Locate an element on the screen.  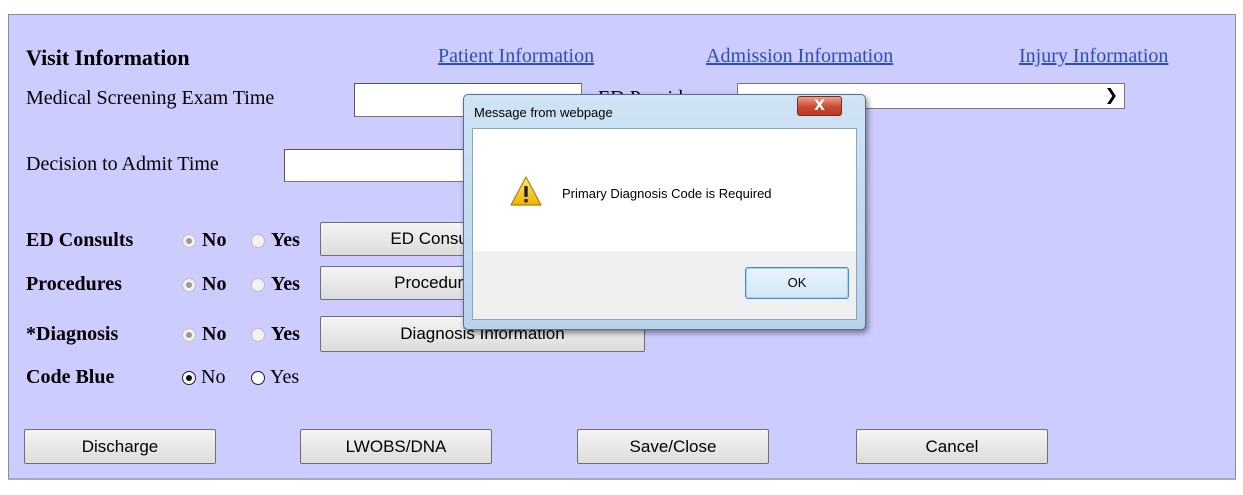
link-admission-information: Admission Information is located at coordinates (799, 56).